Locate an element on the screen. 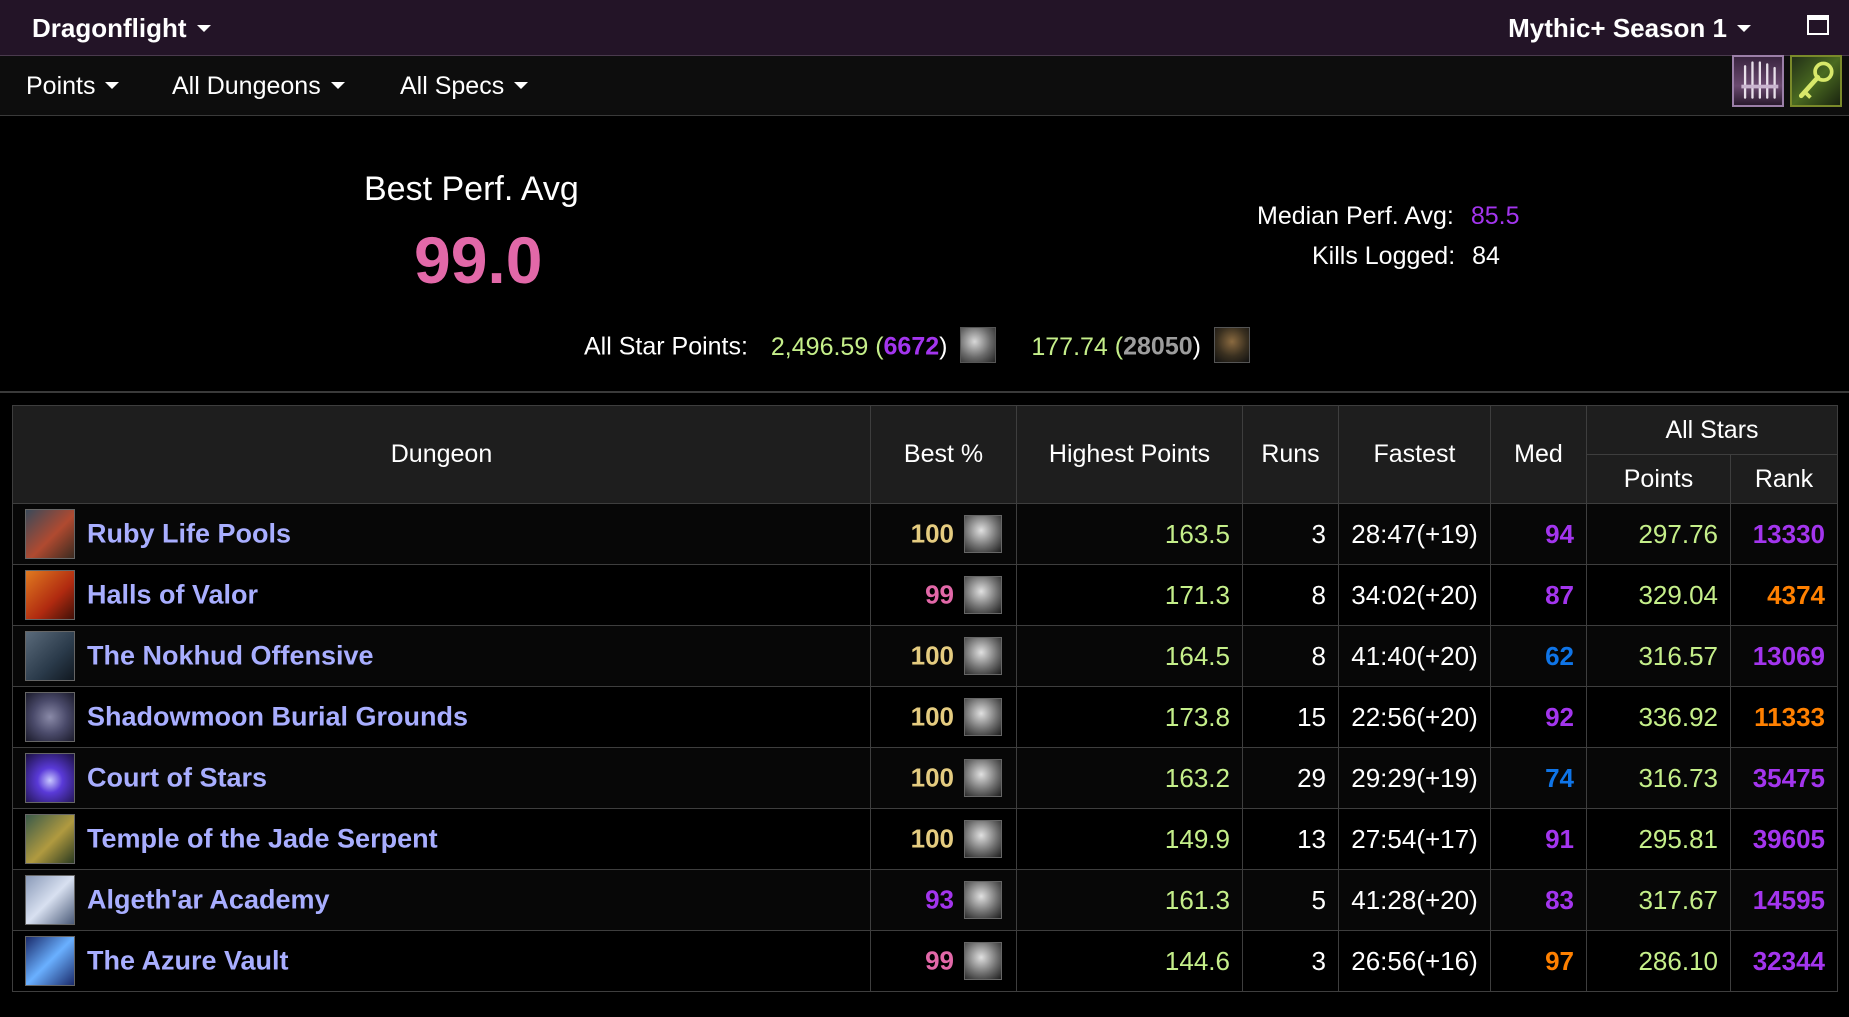 The width and height of the screenshot is (1849, 1017). fastest-run-link: 29:29(+19) is located at coordinates (1414, 778).